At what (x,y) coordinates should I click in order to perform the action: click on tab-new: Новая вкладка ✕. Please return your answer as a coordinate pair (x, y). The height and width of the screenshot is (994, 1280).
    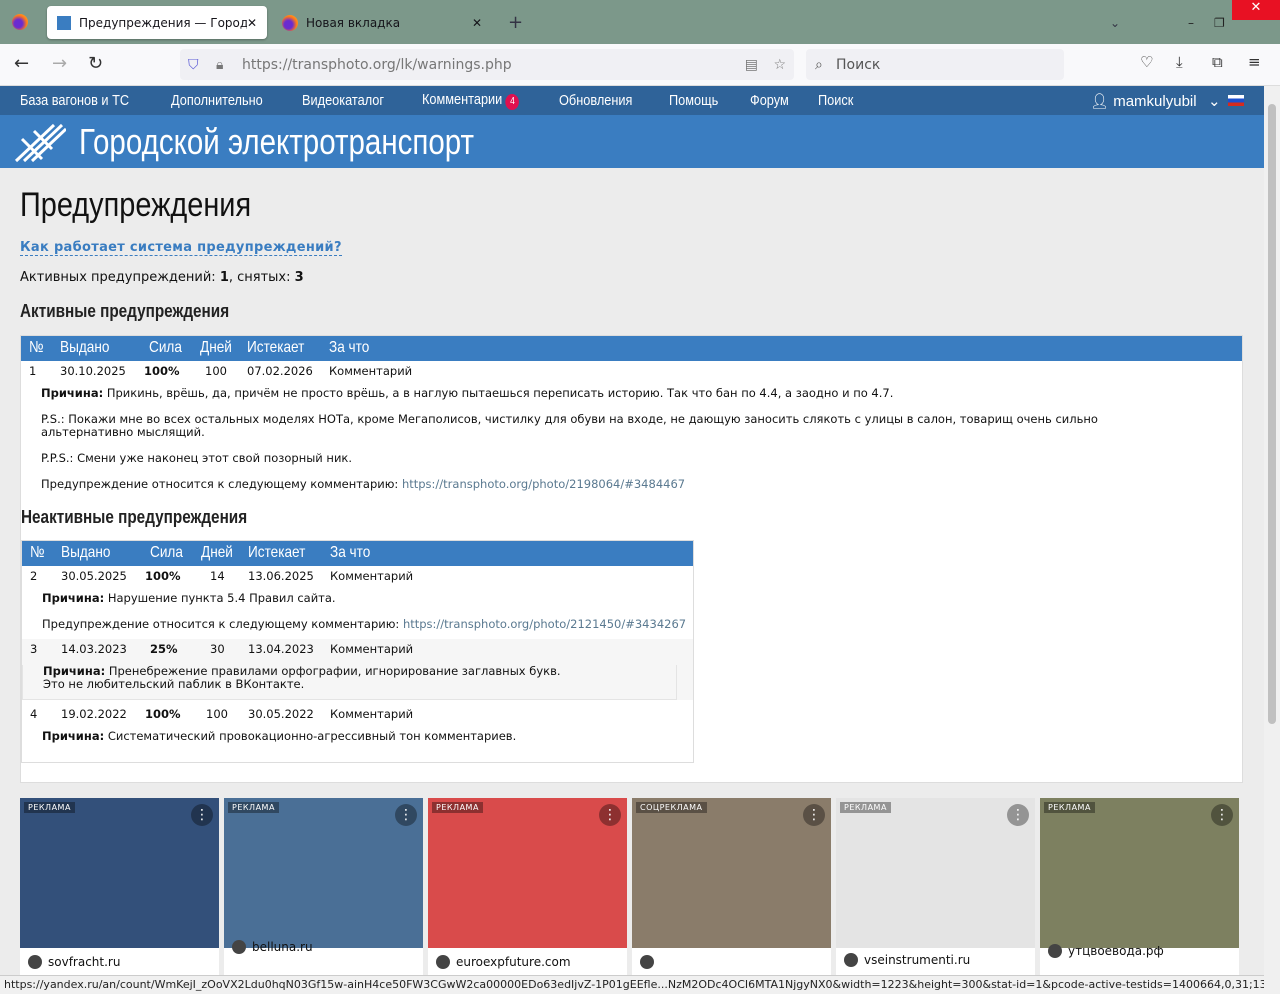
    Looking at the image, I should click on (382, 22).